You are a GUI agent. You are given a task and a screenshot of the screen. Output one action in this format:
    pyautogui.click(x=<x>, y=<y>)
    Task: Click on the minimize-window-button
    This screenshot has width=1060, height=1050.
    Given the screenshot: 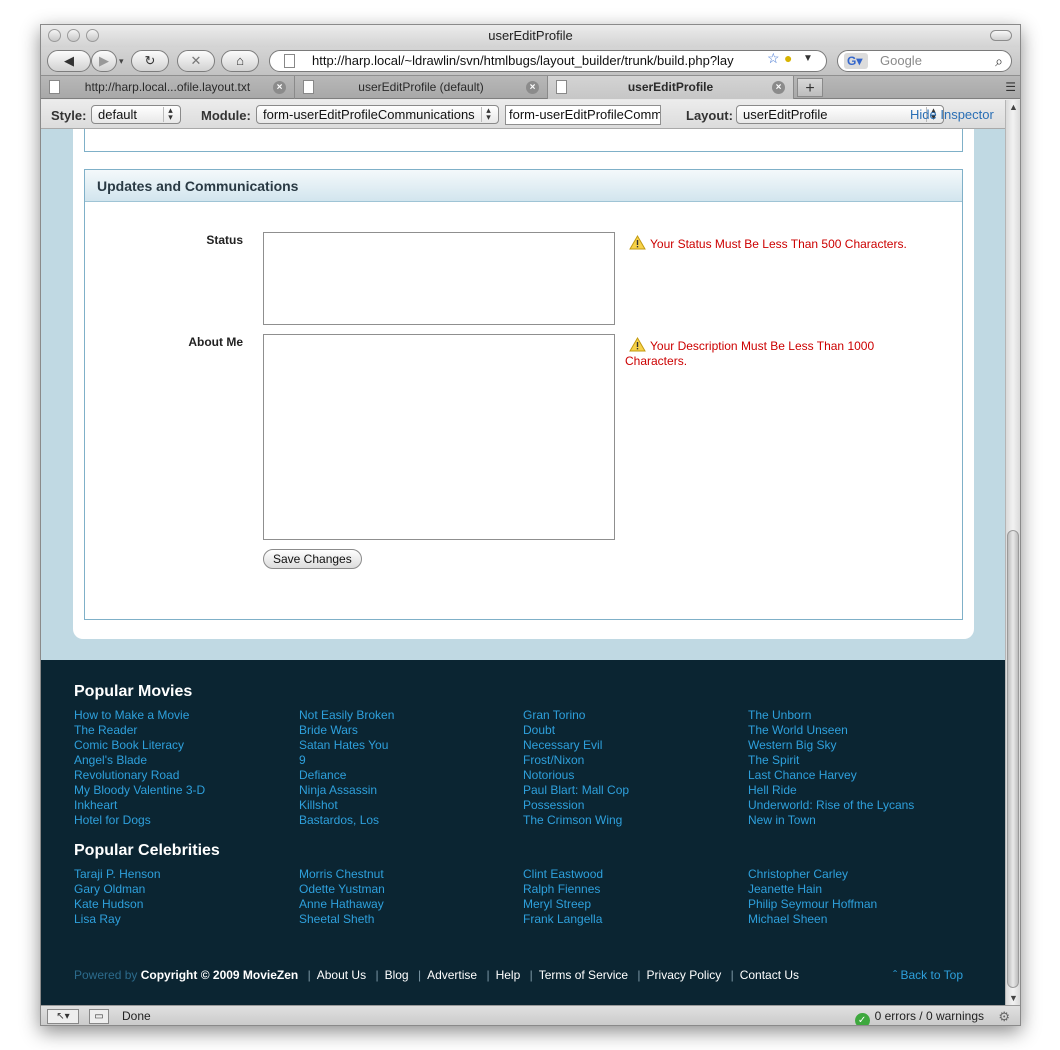 What is the action you would take?
    pyautogui.click(x=73, y=35)
    